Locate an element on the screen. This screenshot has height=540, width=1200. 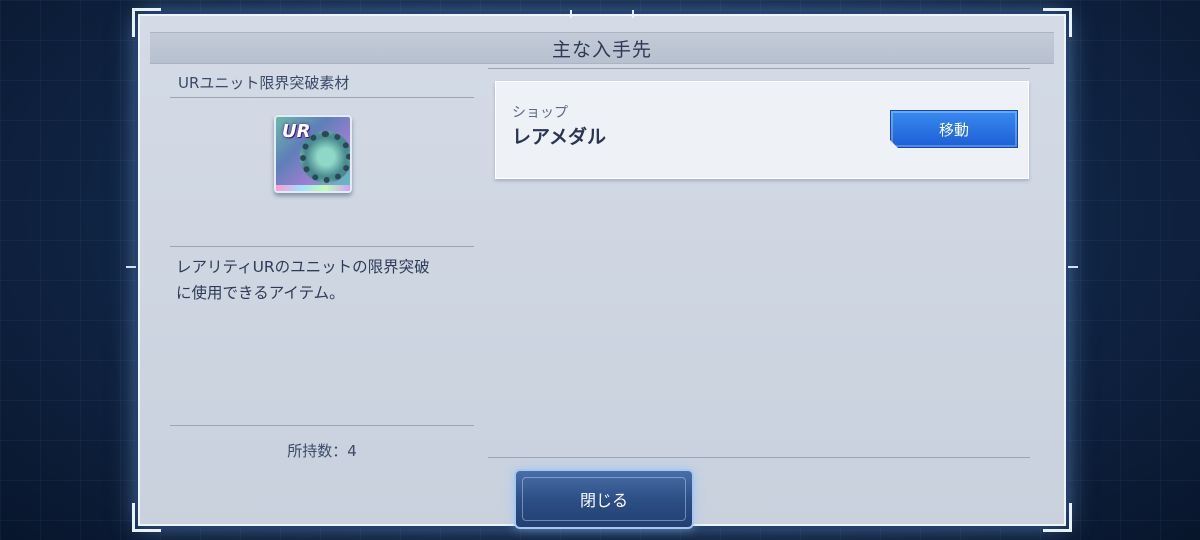
item-description-line: に使用できるアイテム。 is located at coordinates (260, 293).